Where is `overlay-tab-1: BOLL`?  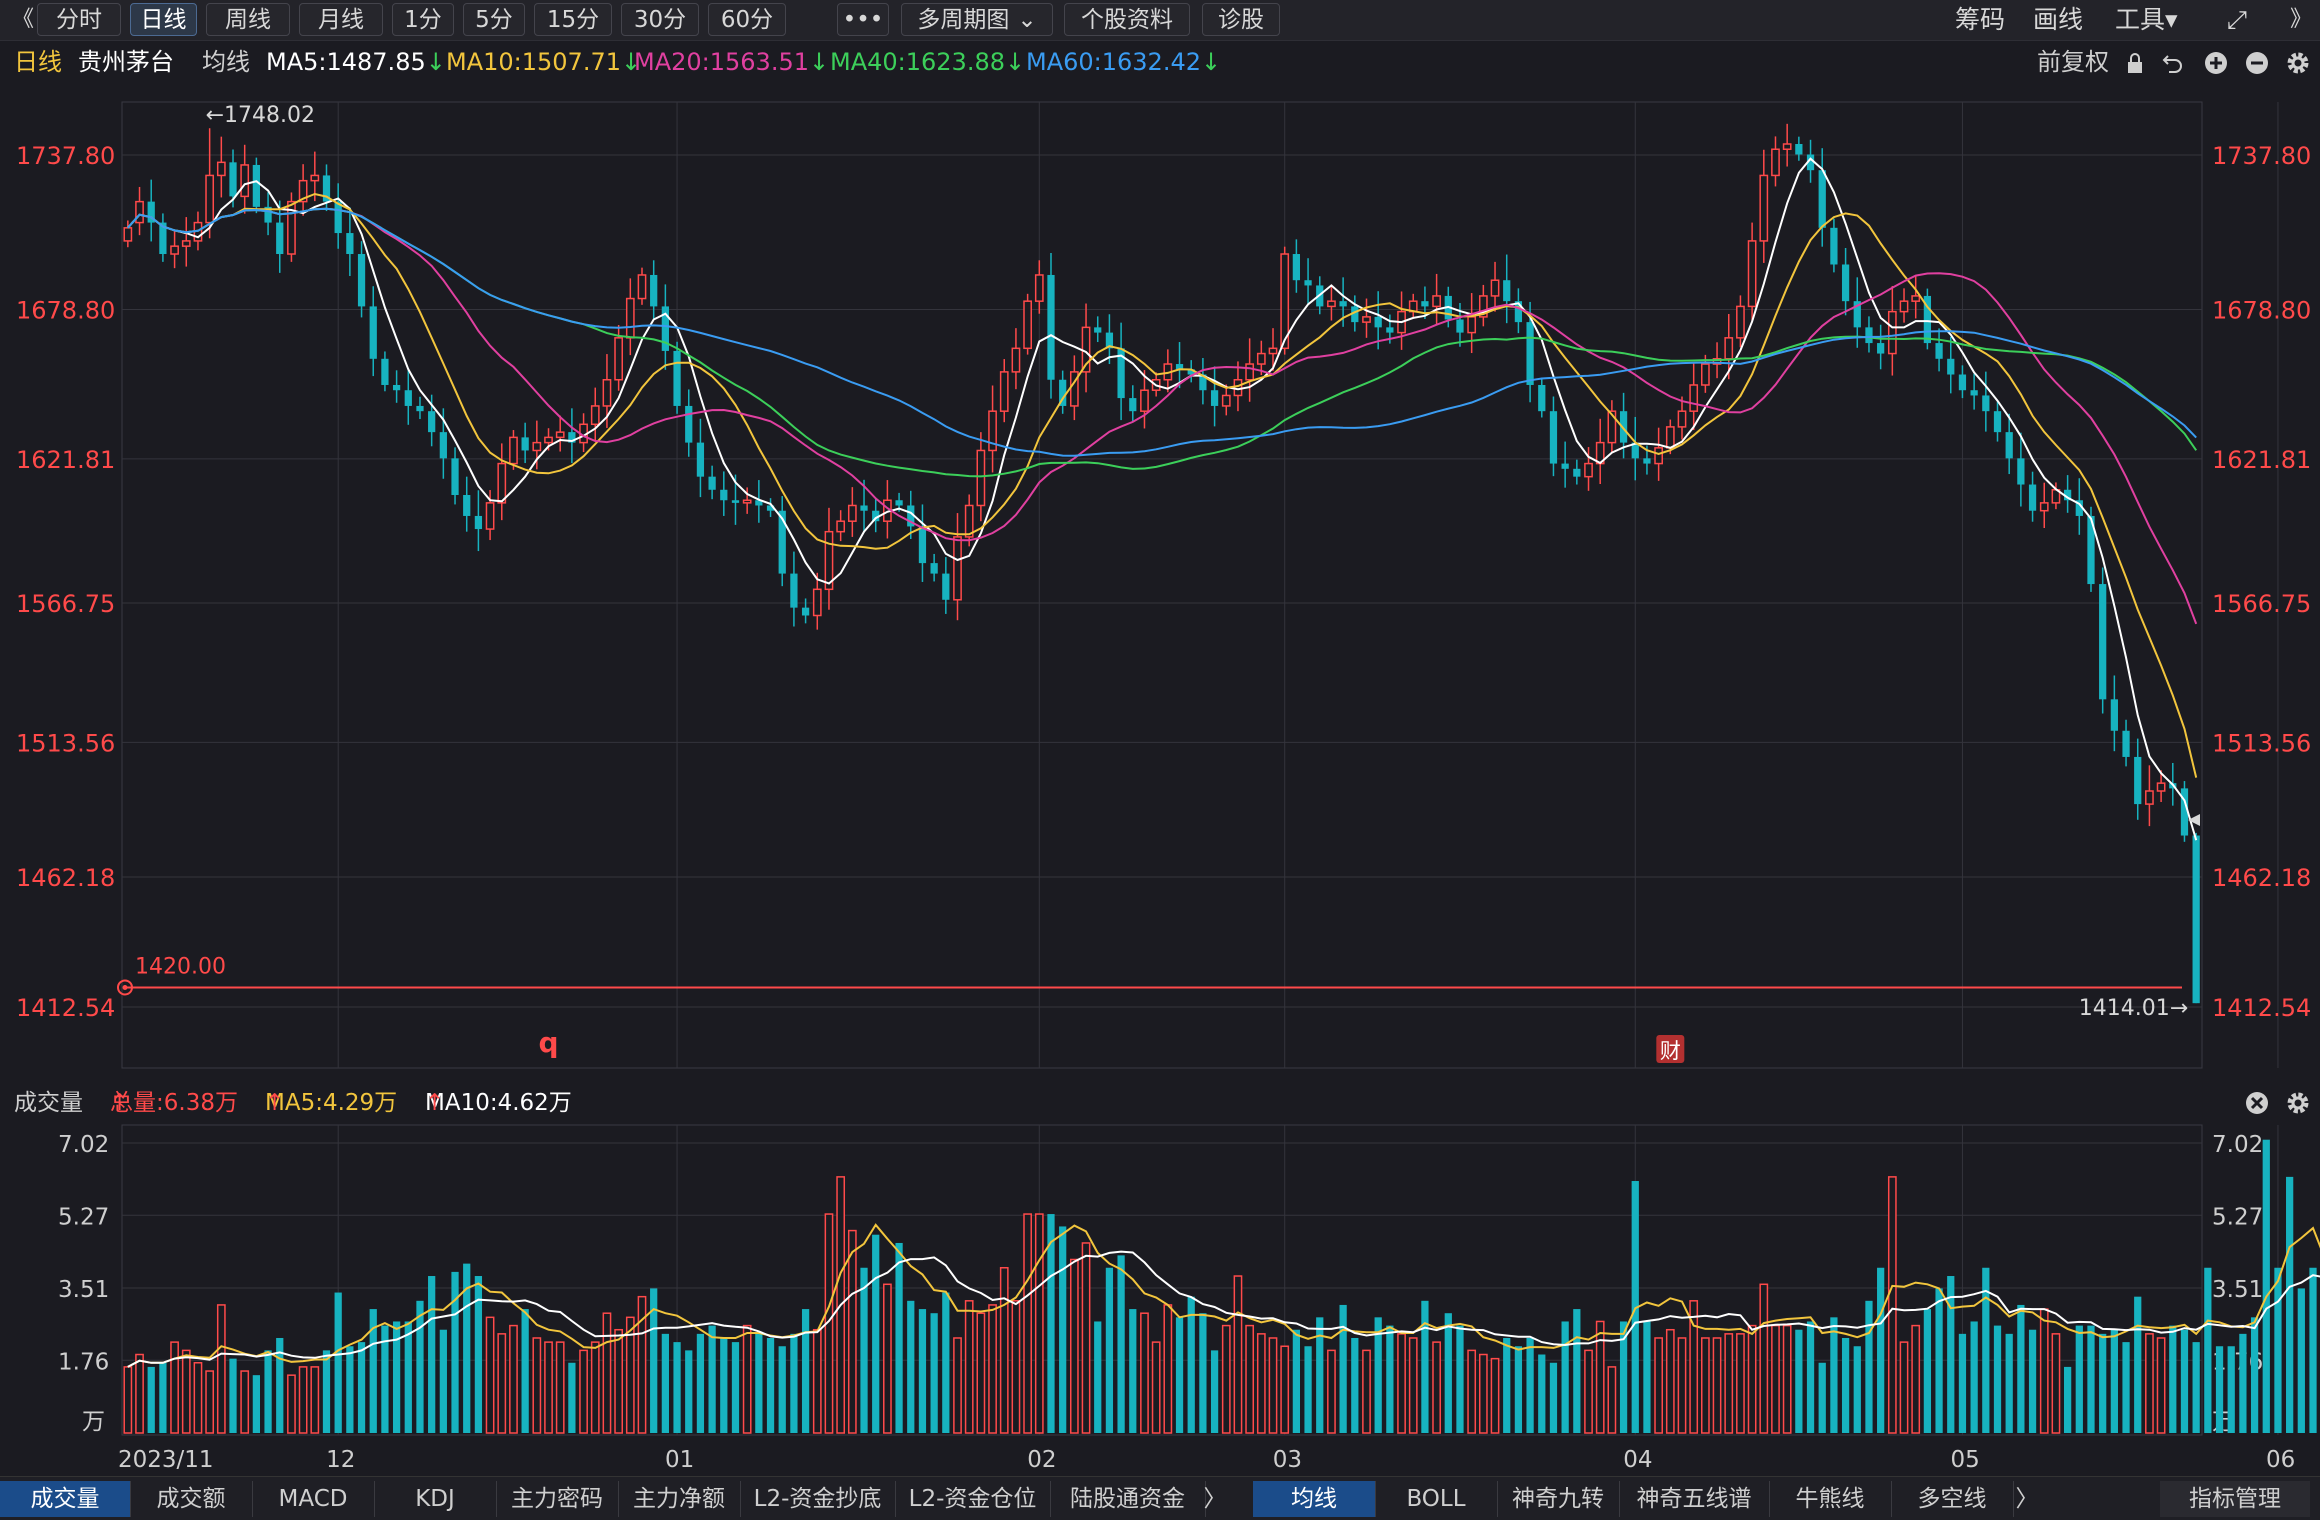 overlay-tab-1: BOLL is located at coordinates (1436, 1499).